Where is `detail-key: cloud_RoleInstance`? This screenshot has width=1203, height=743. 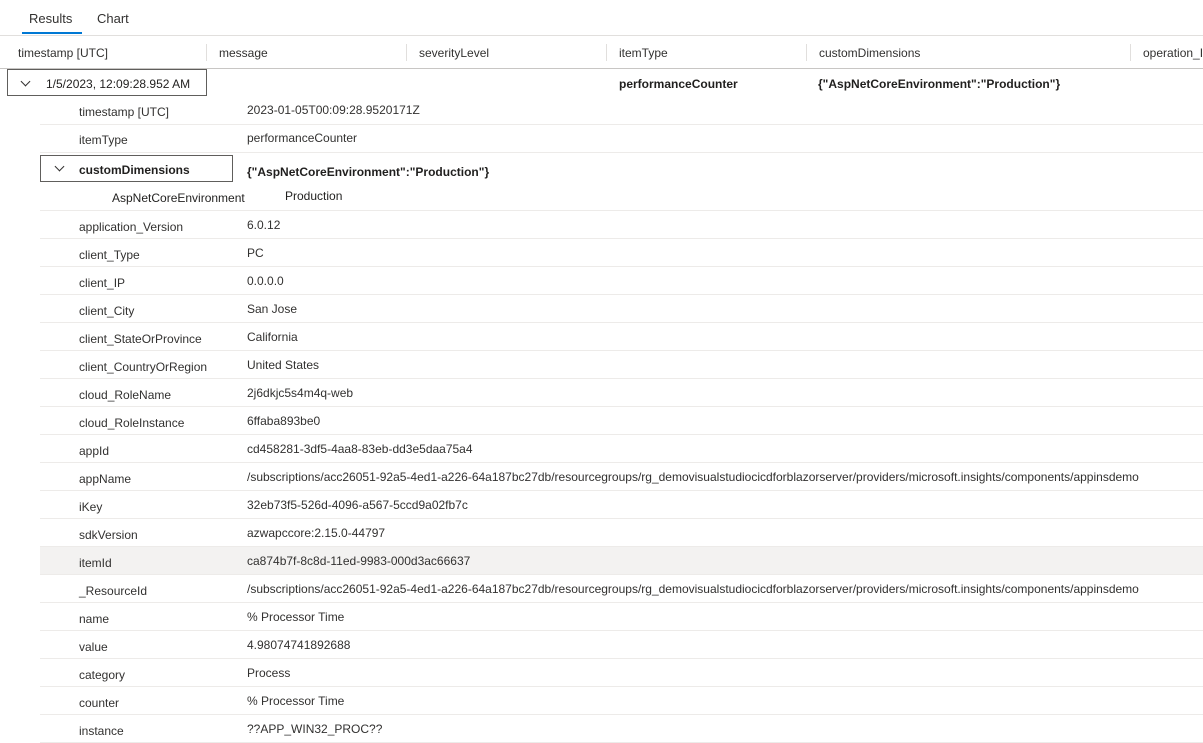
detail-key: cloud_RoleInstance is located at coordinates (132, 423).